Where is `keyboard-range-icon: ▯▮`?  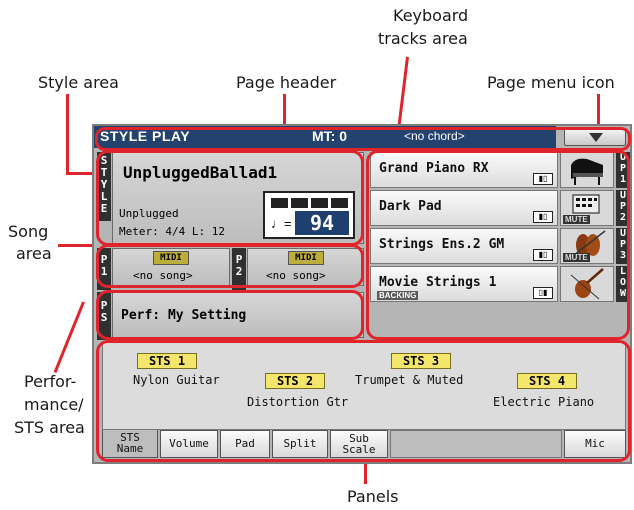
keyboard-range-icon: ▯▮ is located at coordinates (543, 293).